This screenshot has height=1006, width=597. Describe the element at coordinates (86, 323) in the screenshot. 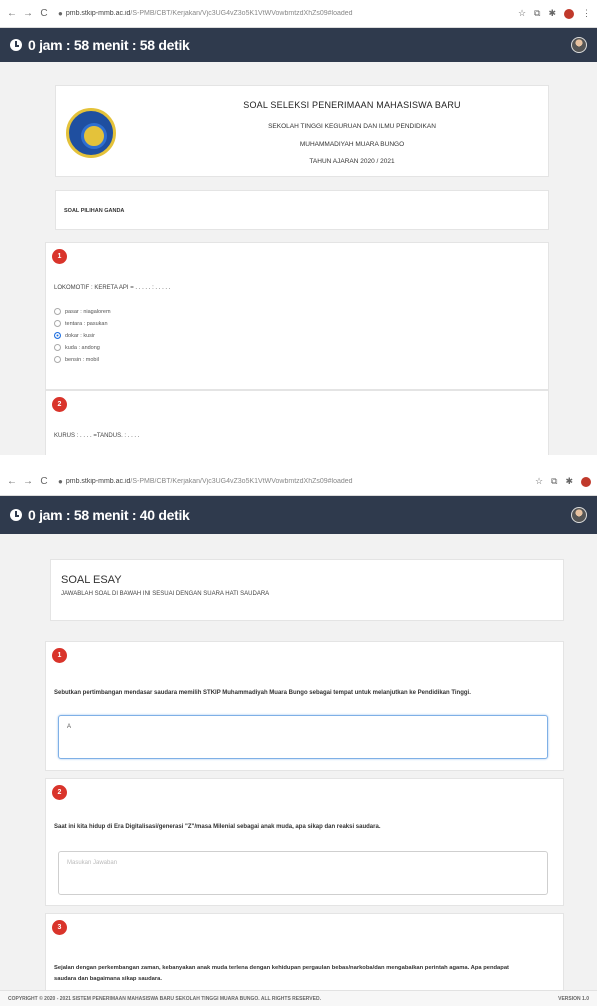

I see `option-label: tentara : pasukan` at that location.